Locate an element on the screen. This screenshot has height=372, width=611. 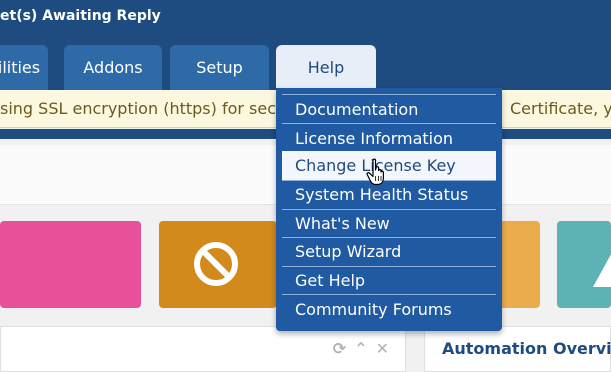
widget-title: Automation Overview is located at coordinates (526, 348).